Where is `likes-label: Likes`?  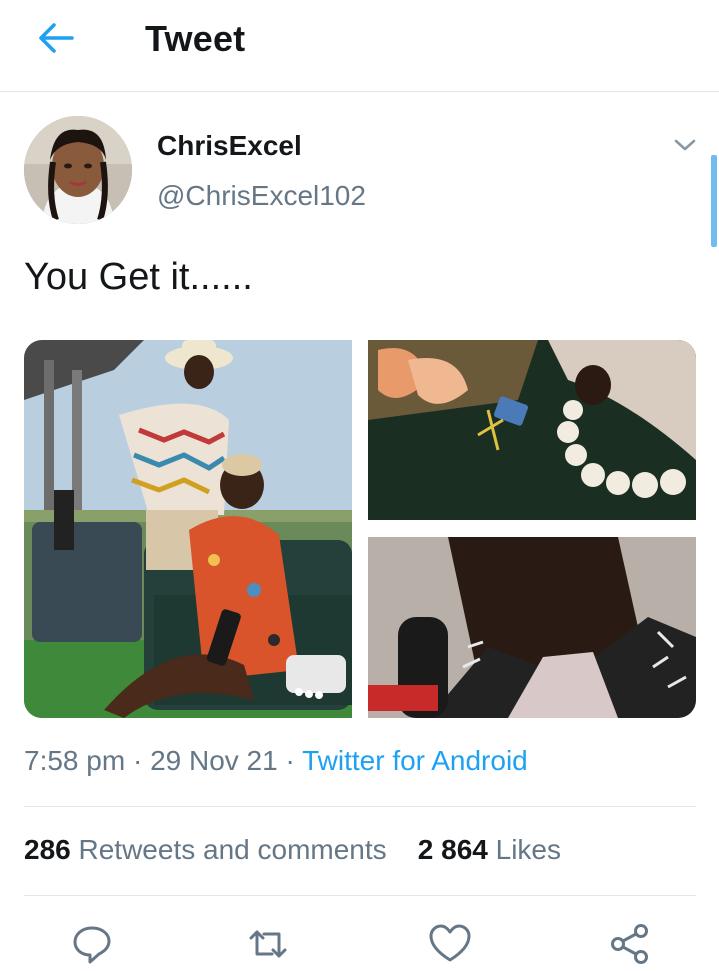 likes-label: Likes is located at coordinates (528, 849).